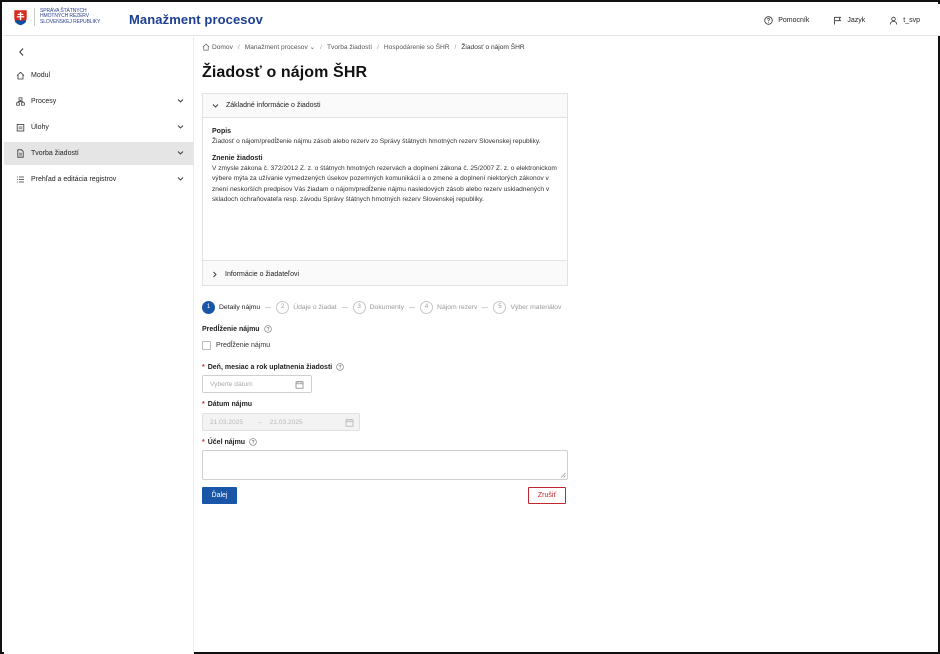 The image size is (940, 654). What do you see at coordinates (385, 465) in the screenshot?
I see `purpose-textarea` at bounding box center [385, 465].